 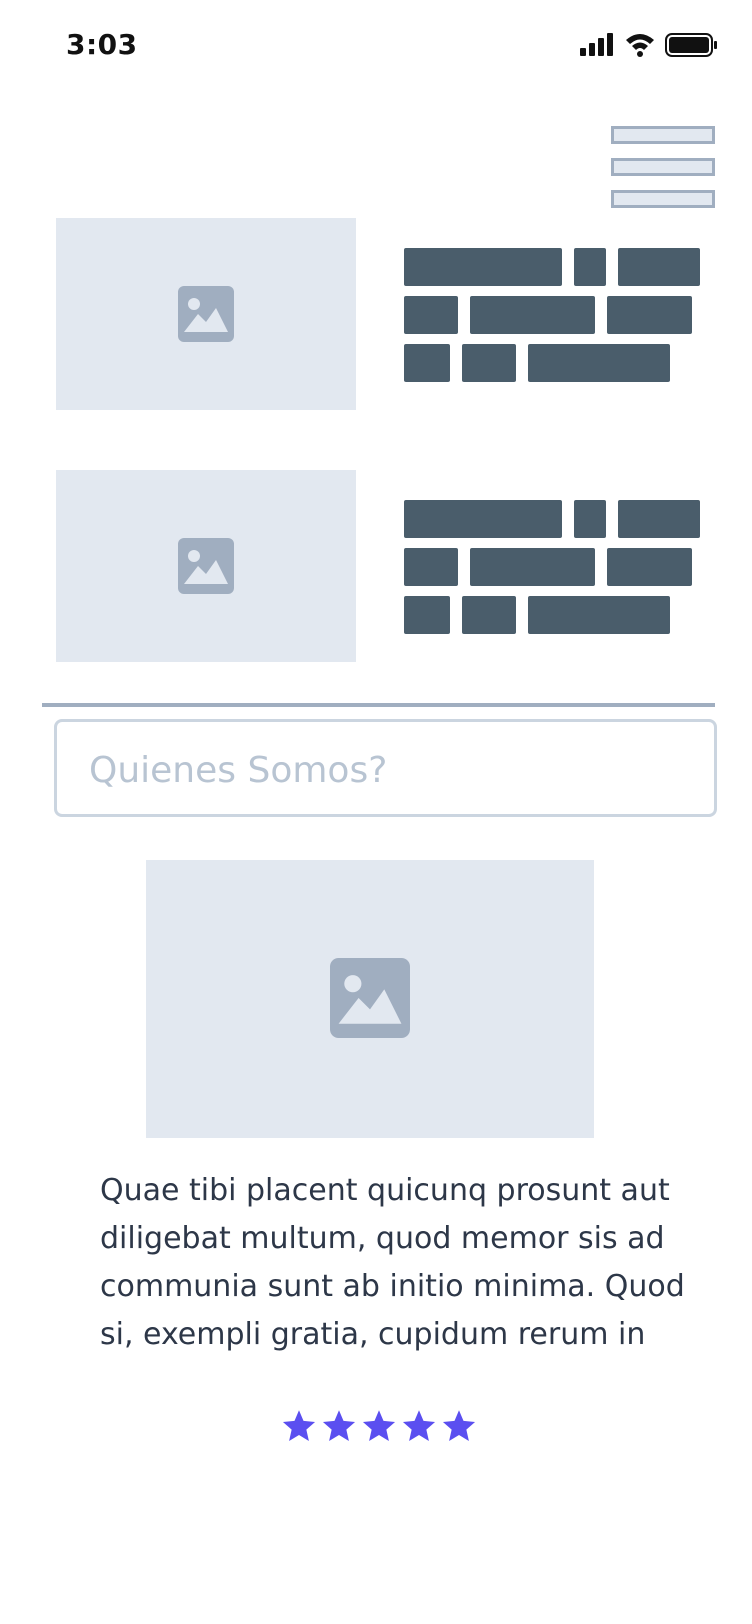 What do you see at coordinates (596, 44) in the screenshot?
I see `signal-icon` at bounding box center [596, 44].